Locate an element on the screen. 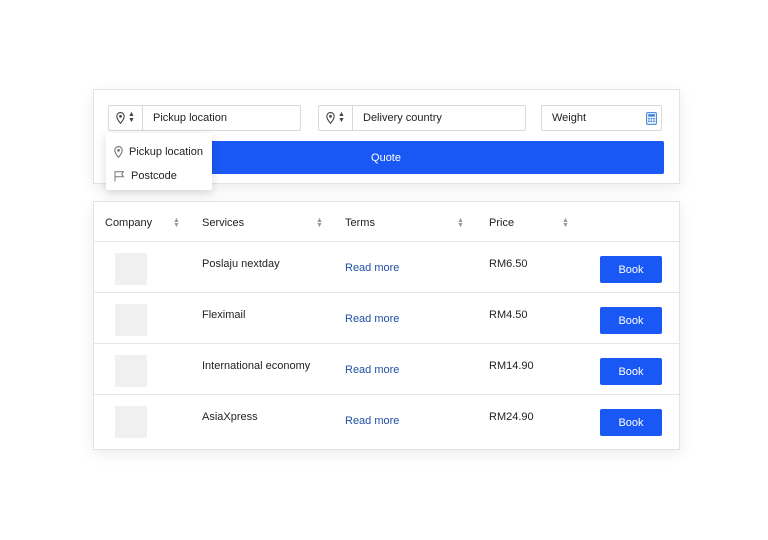  pickup-type-selector: ▲ ▼ is located at coordinates (126, 118).